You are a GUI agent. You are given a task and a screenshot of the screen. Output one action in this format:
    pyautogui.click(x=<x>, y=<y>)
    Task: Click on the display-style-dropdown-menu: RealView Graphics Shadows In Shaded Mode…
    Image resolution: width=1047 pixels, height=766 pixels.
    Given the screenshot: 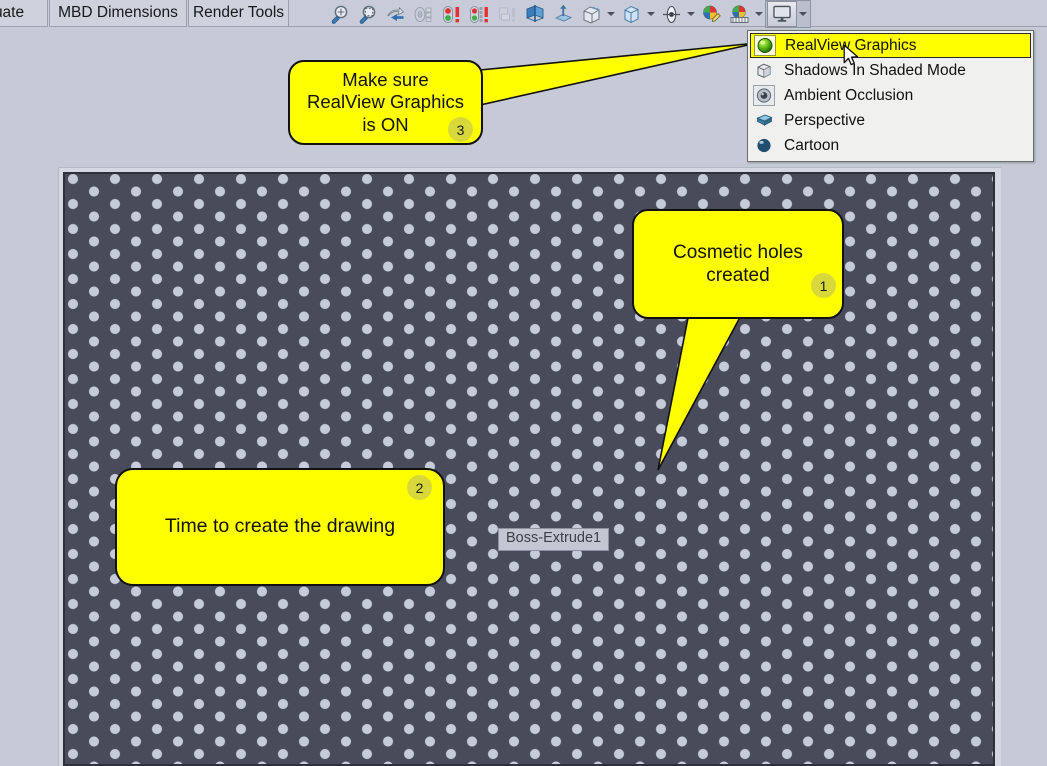 What is the action you would take?
    pyautogui.click(x=890, y=96)
    